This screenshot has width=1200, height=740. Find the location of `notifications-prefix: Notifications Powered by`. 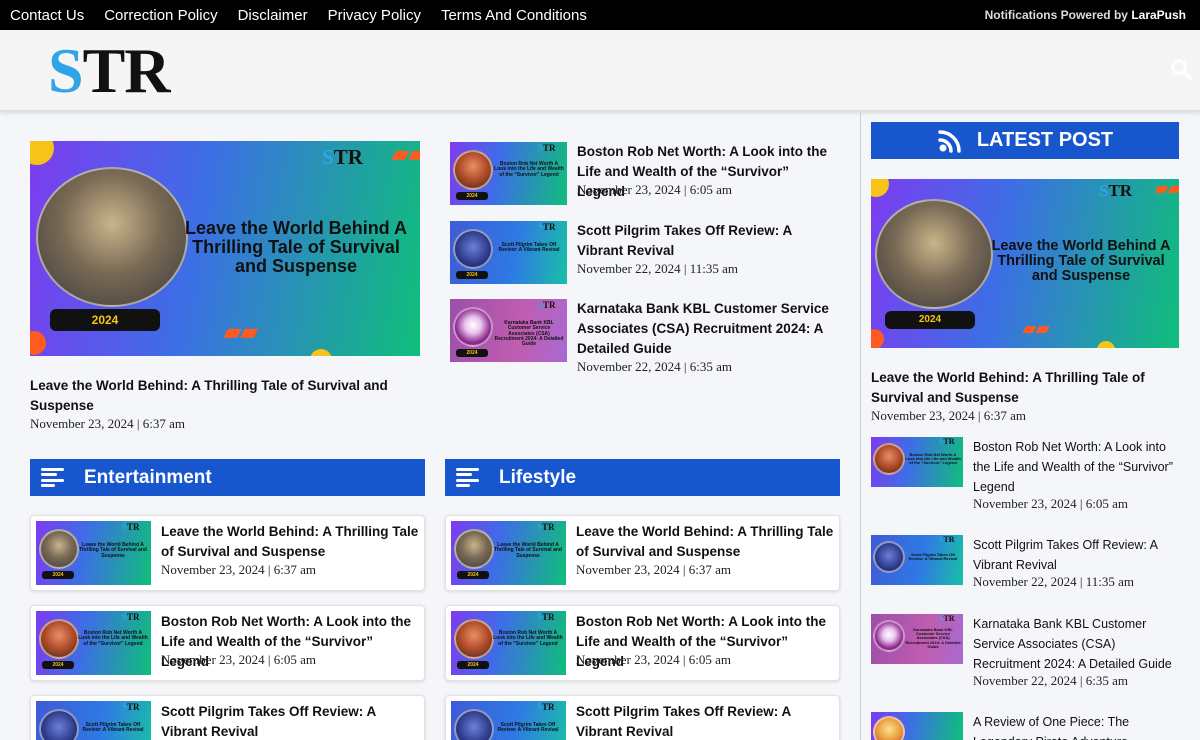

notifications-prefix: Notifications Powered by is located at coordinates (1056, 15).